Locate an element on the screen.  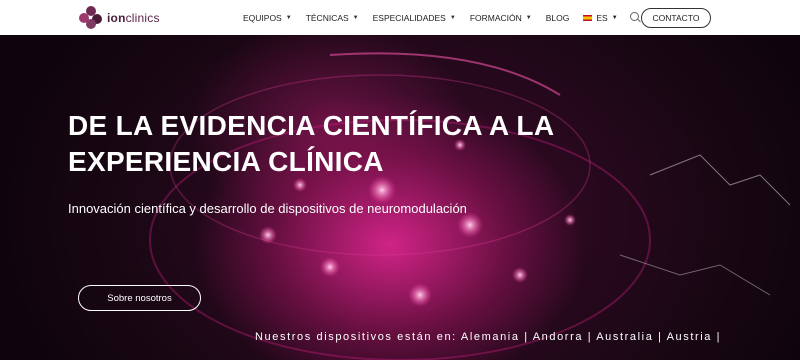
logo-text: ionclinics is located at coordinates (133, 18).